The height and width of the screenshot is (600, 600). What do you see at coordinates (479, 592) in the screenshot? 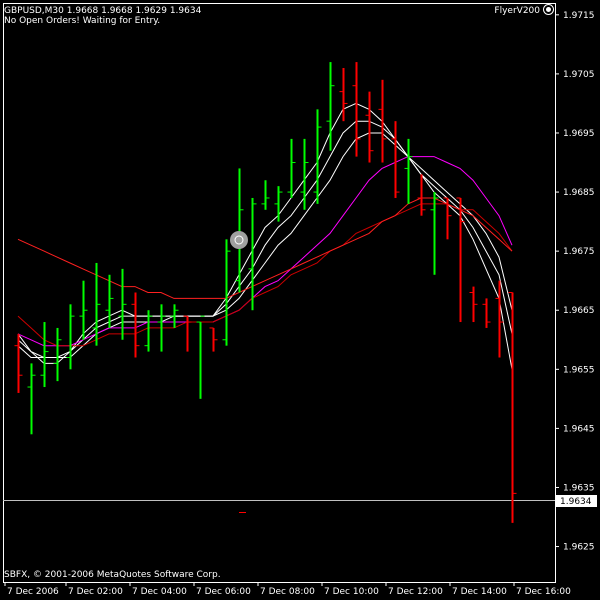
I see `time-tick-label: 7 Dec 14:00` at bounding box center [479, 592].